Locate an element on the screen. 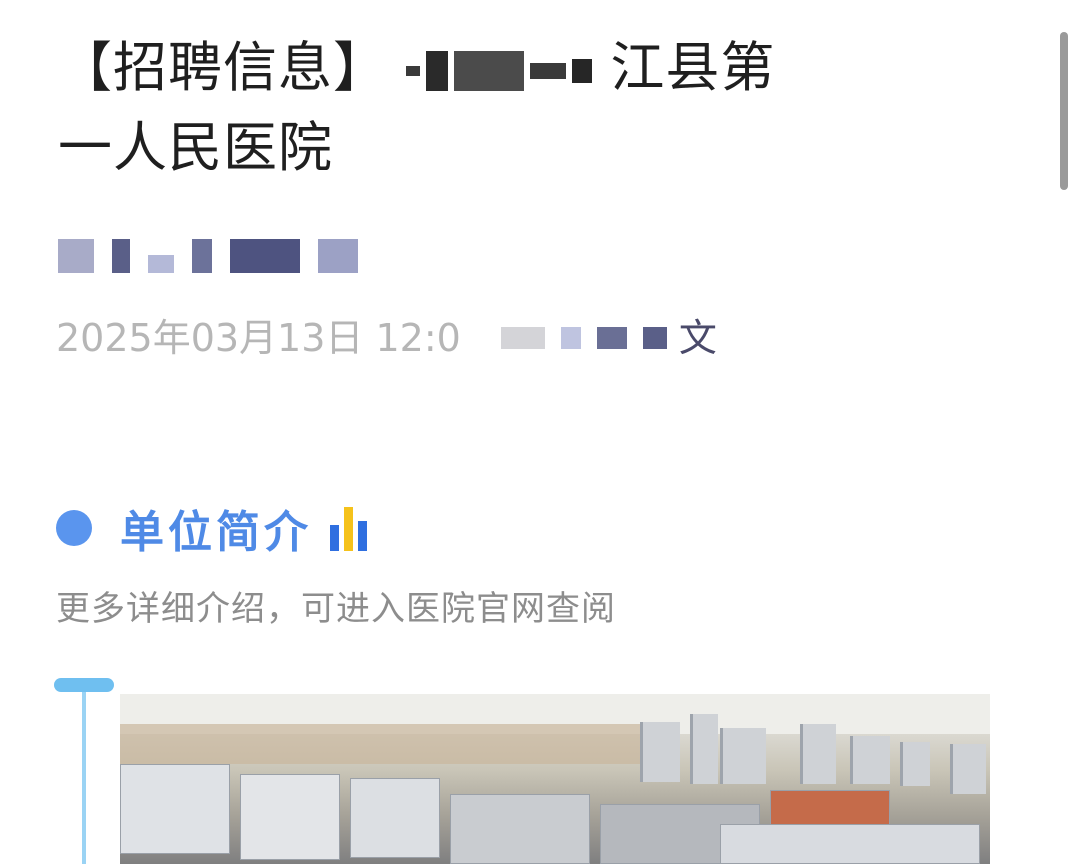  timeline-pill is located at coordinates (84, 685).